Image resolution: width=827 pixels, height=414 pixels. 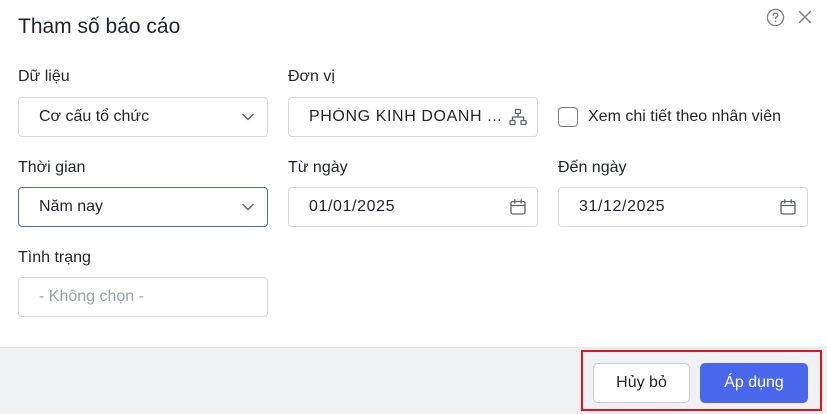 I want to click on dialog-title: Tham số báo cáo, so click(x=99, y=26).